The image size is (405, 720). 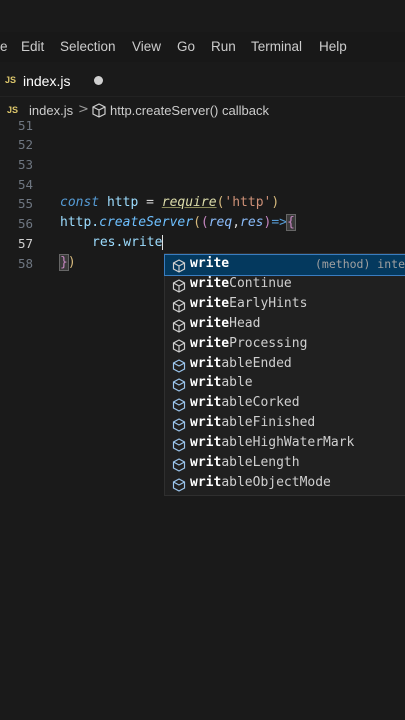 I want to click on line-number: 55, so click(x=25, y=203).